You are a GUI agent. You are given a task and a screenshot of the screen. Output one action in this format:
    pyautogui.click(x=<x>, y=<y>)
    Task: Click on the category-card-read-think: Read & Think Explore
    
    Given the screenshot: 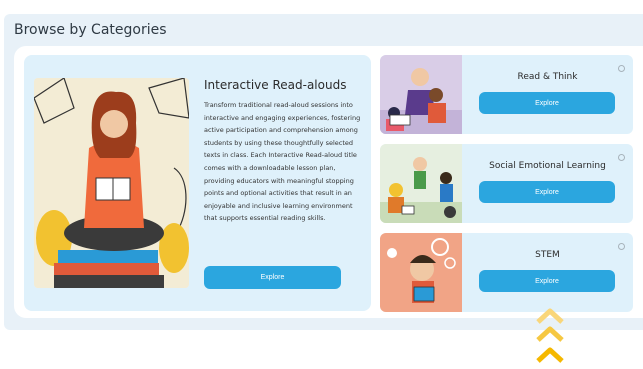 What is the action you would take?
    pyautogui.click(x=506, y=94)
    